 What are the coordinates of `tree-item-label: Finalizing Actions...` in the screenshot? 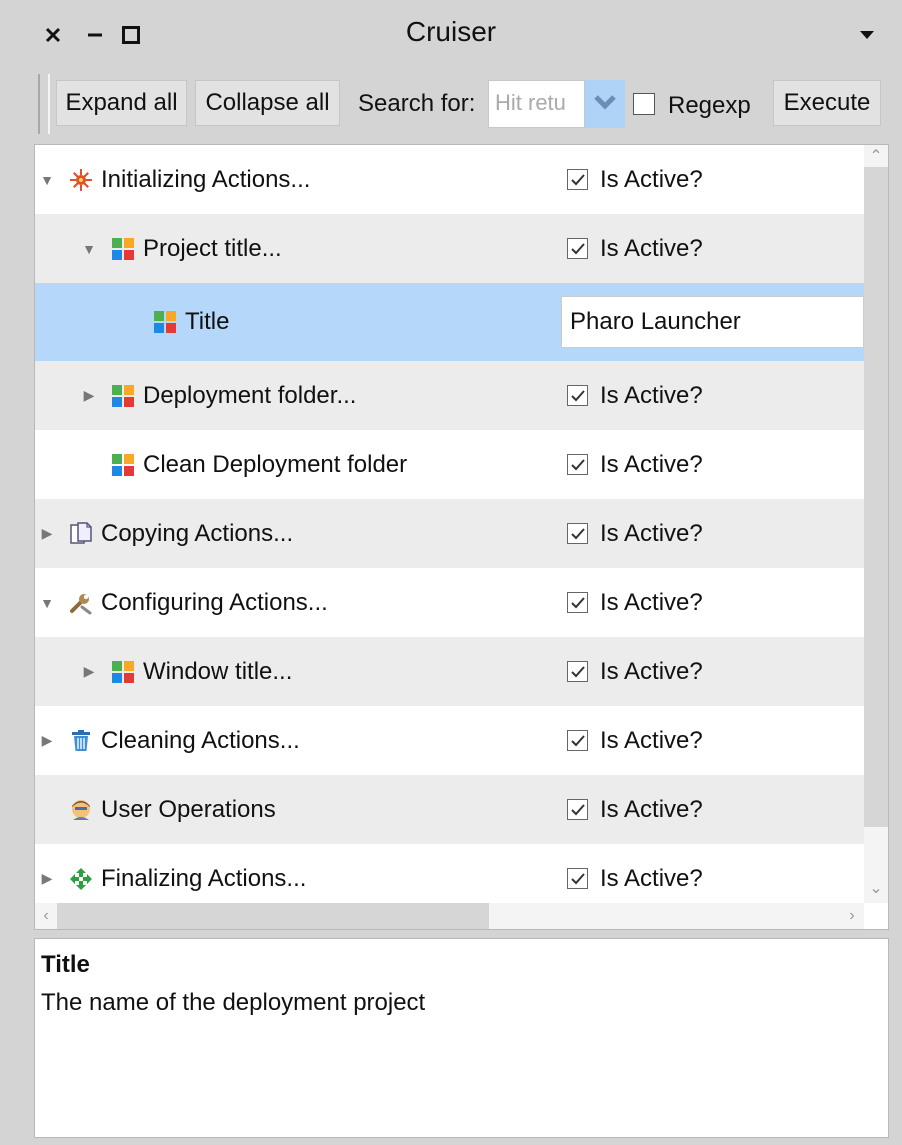 It's located at (204, 878).